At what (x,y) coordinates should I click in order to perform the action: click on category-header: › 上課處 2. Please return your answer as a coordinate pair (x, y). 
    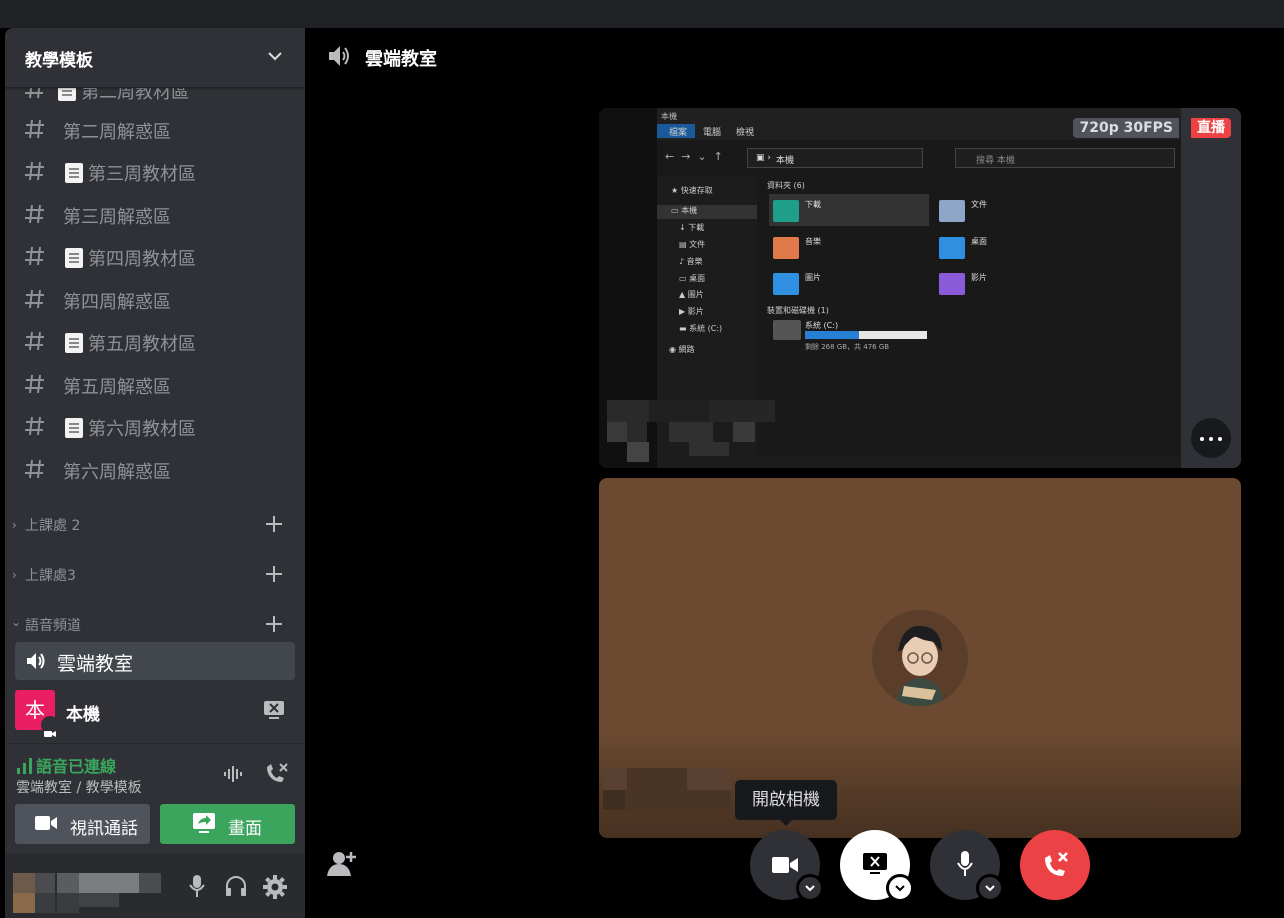
    Looking at the image, I should click on (155, 525).